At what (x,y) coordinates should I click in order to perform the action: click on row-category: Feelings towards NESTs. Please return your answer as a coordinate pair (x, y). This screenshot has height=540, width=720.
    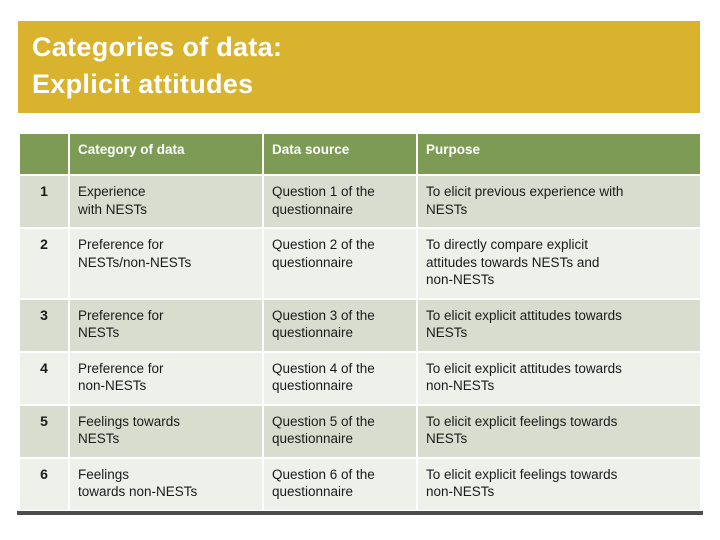
    Looking at the image, I should click on (166, 431).